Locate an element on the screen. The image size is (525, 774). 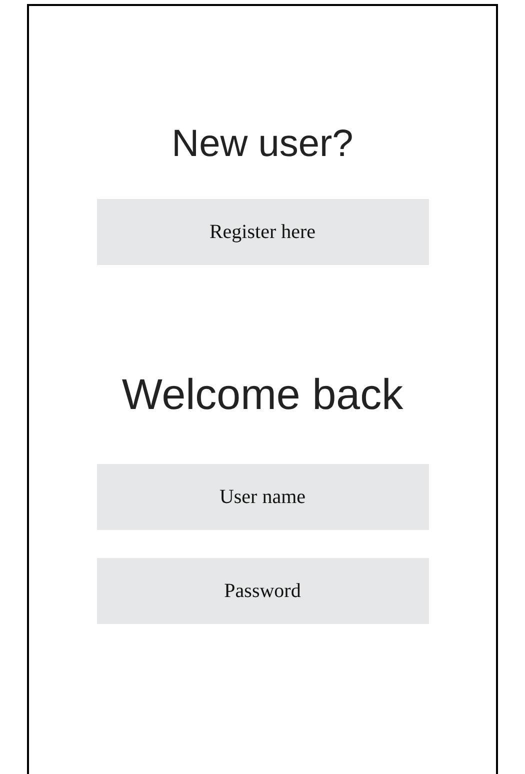
section-heading: New user? is located at coordinates (263, 144).